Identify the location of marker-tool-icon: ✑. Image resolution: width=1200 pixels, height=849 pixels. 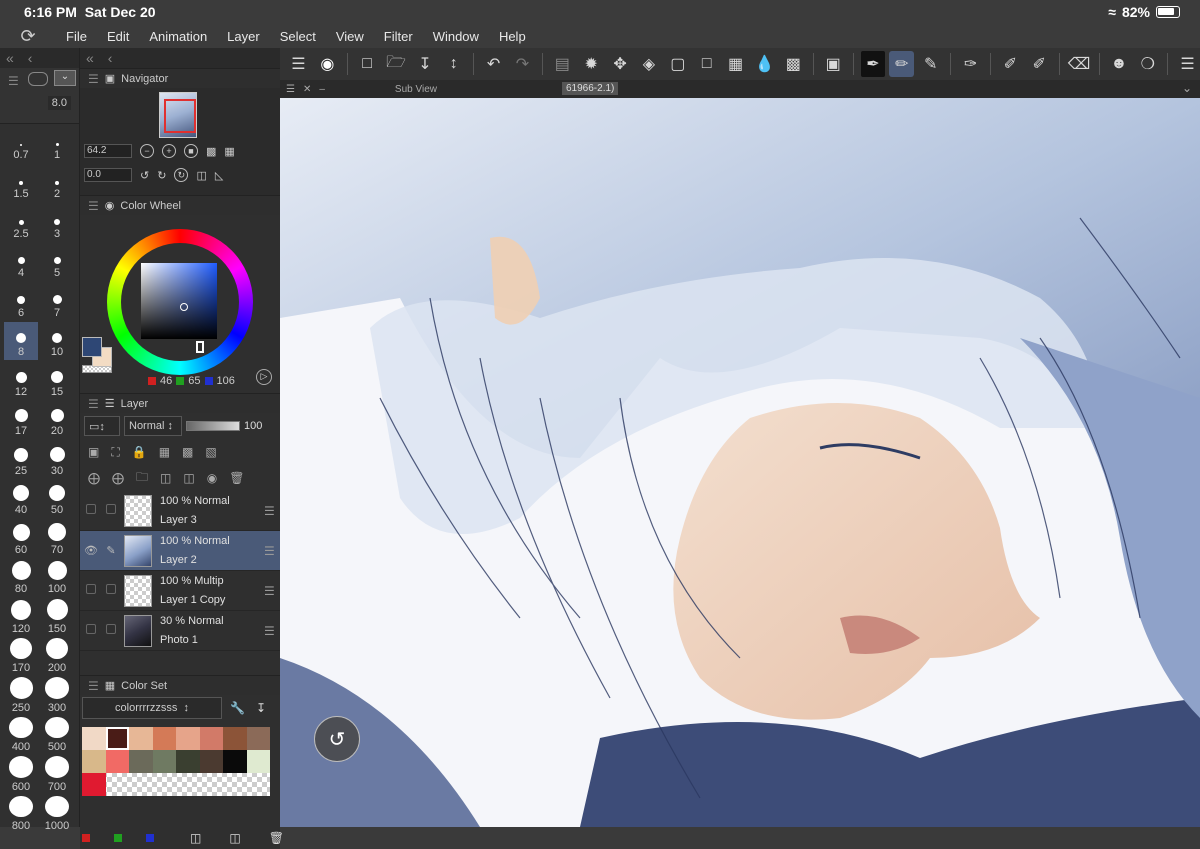
(970, 64).